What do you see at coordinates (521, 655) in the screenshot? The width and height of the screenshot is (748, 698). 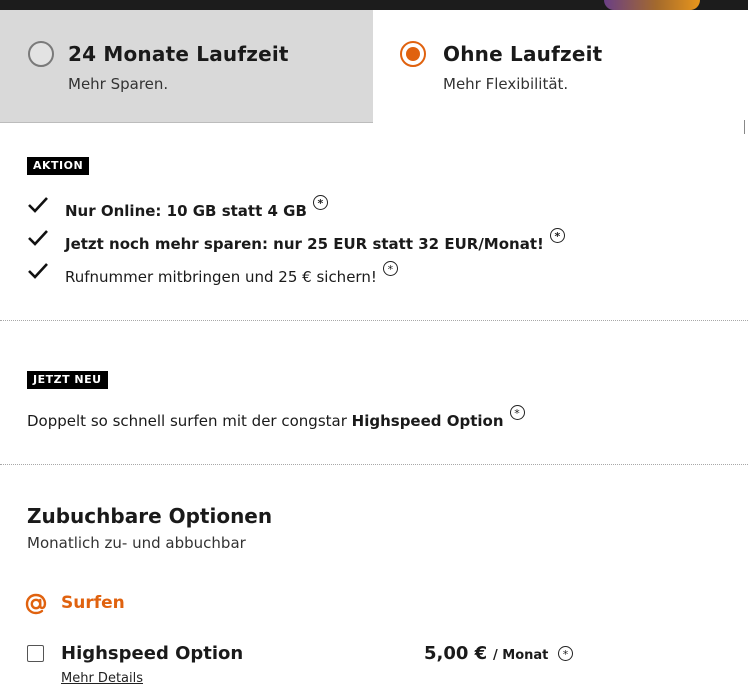 I see `option-price-unit: / Monat` at bounding box center [521, 655].